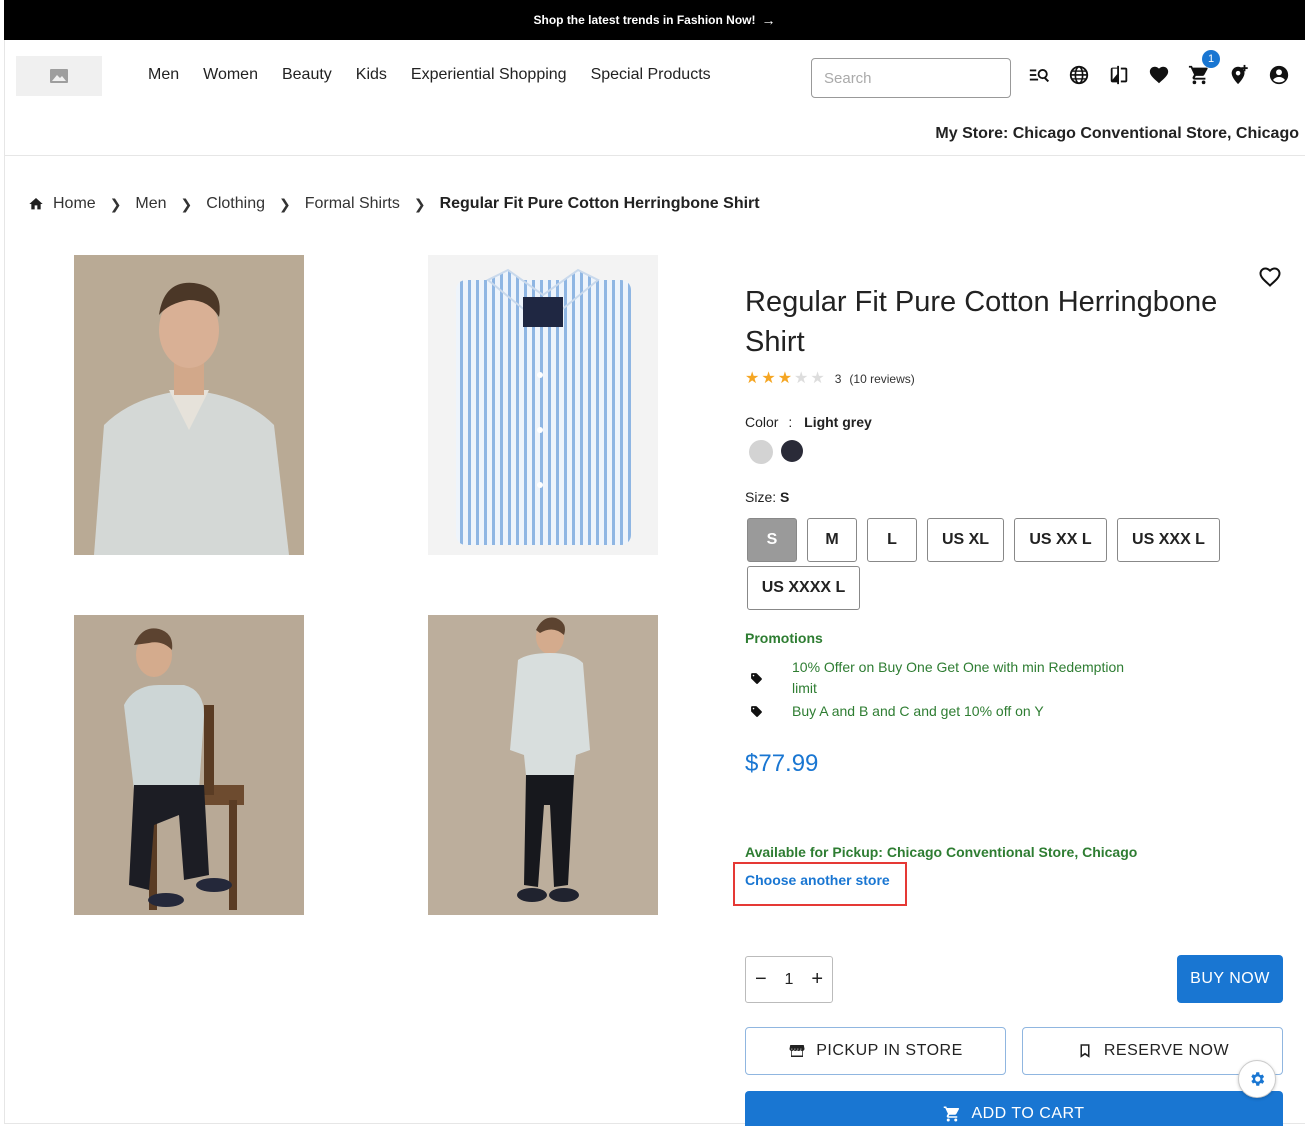 The width and height of the screenshot is (1305, 1126). What do you see at coordinates (163, 75) in the screenshot?
I see `nav-men: Men` at bounding box center [163, 75].